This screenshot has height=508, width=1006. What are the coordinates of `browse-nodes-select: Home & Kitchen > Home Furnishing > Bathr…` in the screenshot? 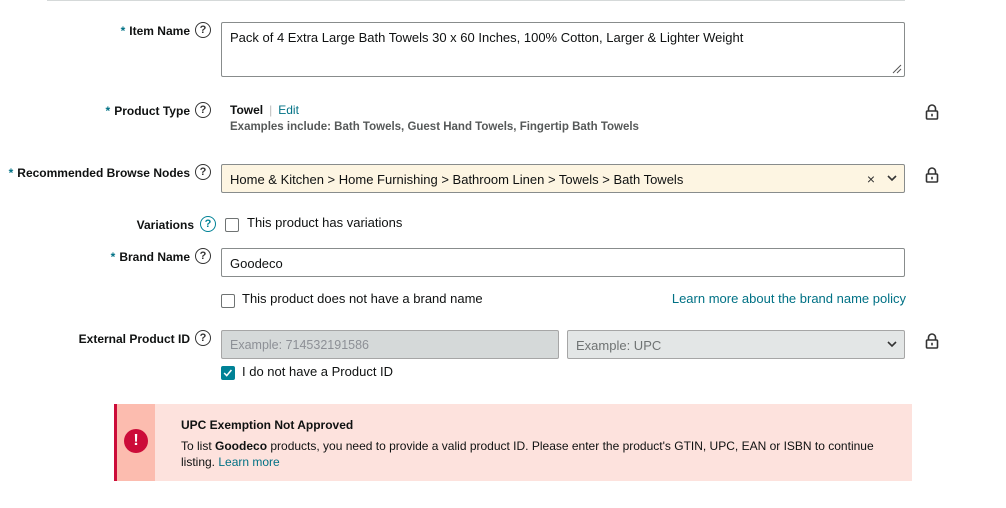 It's located at (563, 178).